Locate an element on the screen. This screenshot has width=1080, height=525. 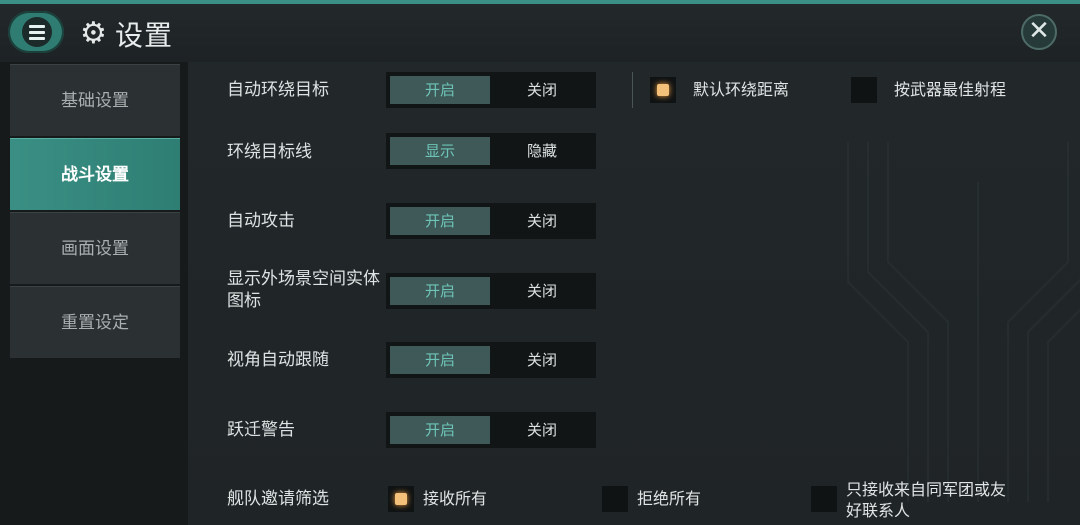
auto-attack-toggle: 开启 关闭 is located at coordinates (491, 221).